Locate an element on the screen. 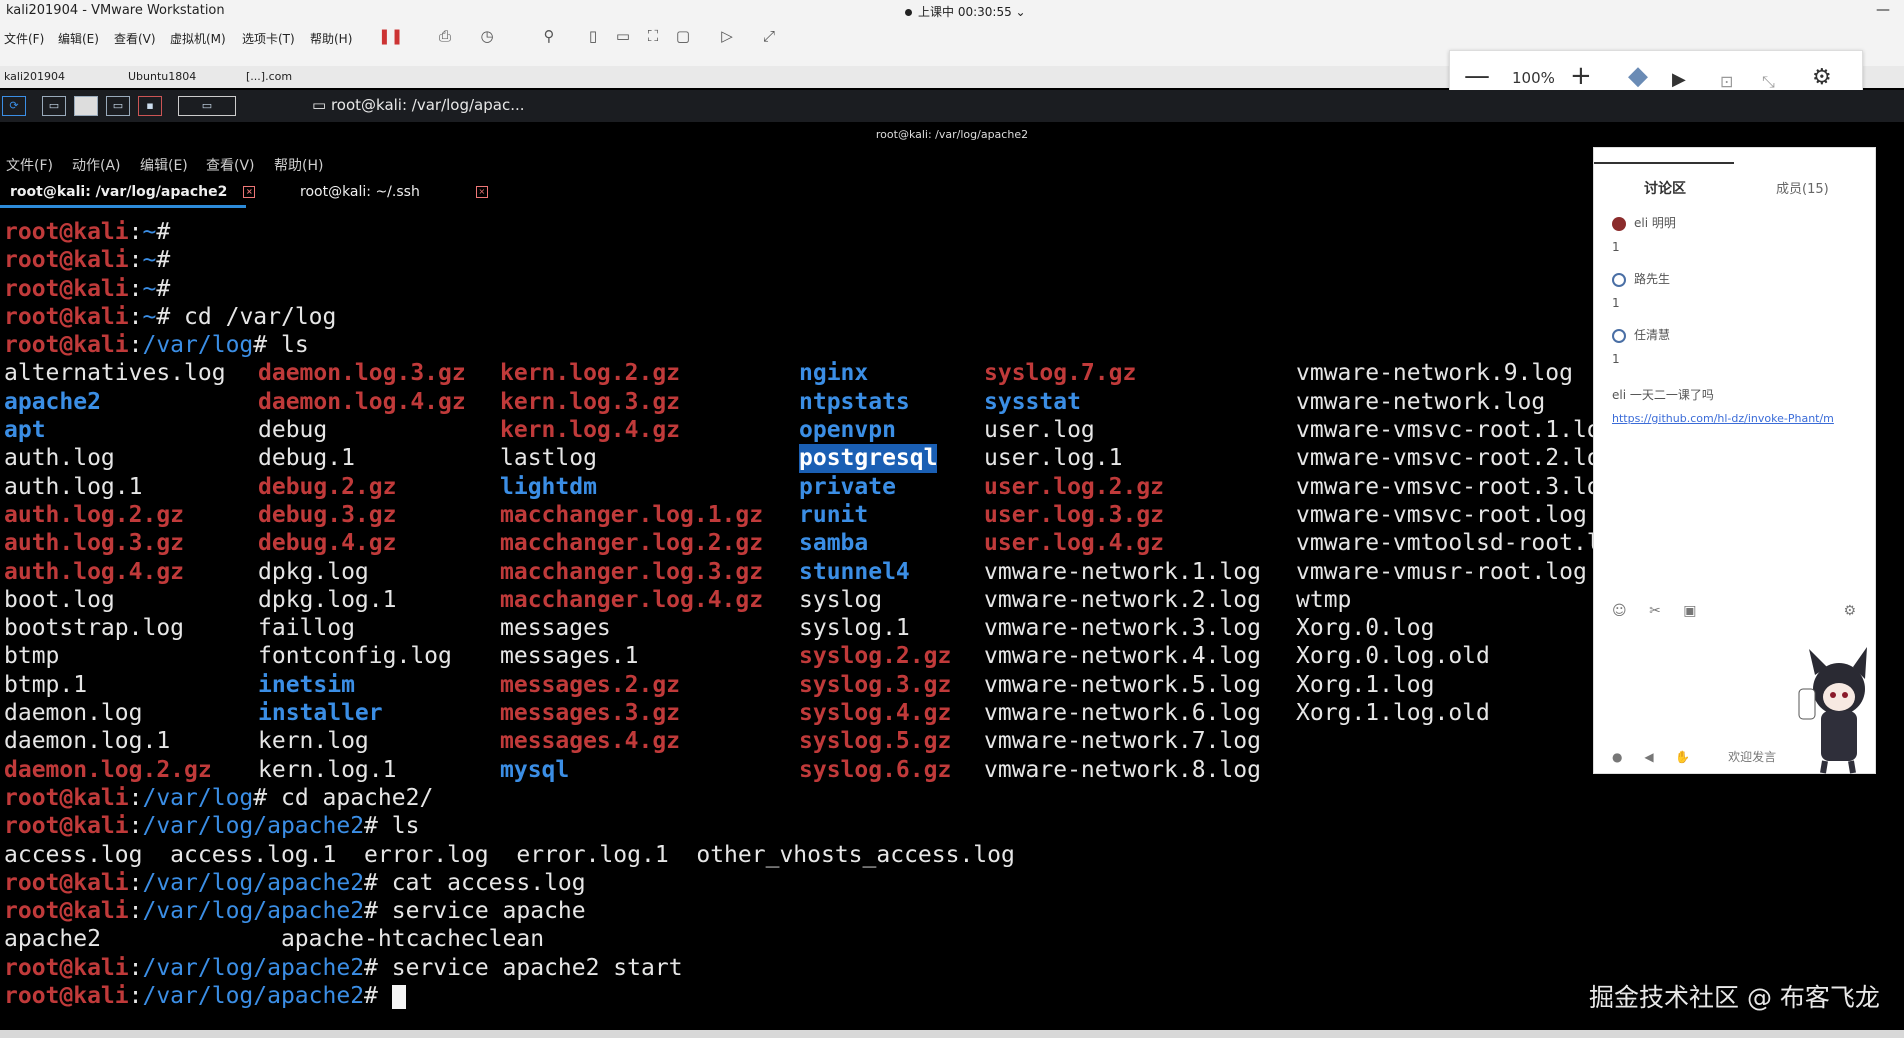  ls-entry: kern.log is located at coordinates (313, 741).